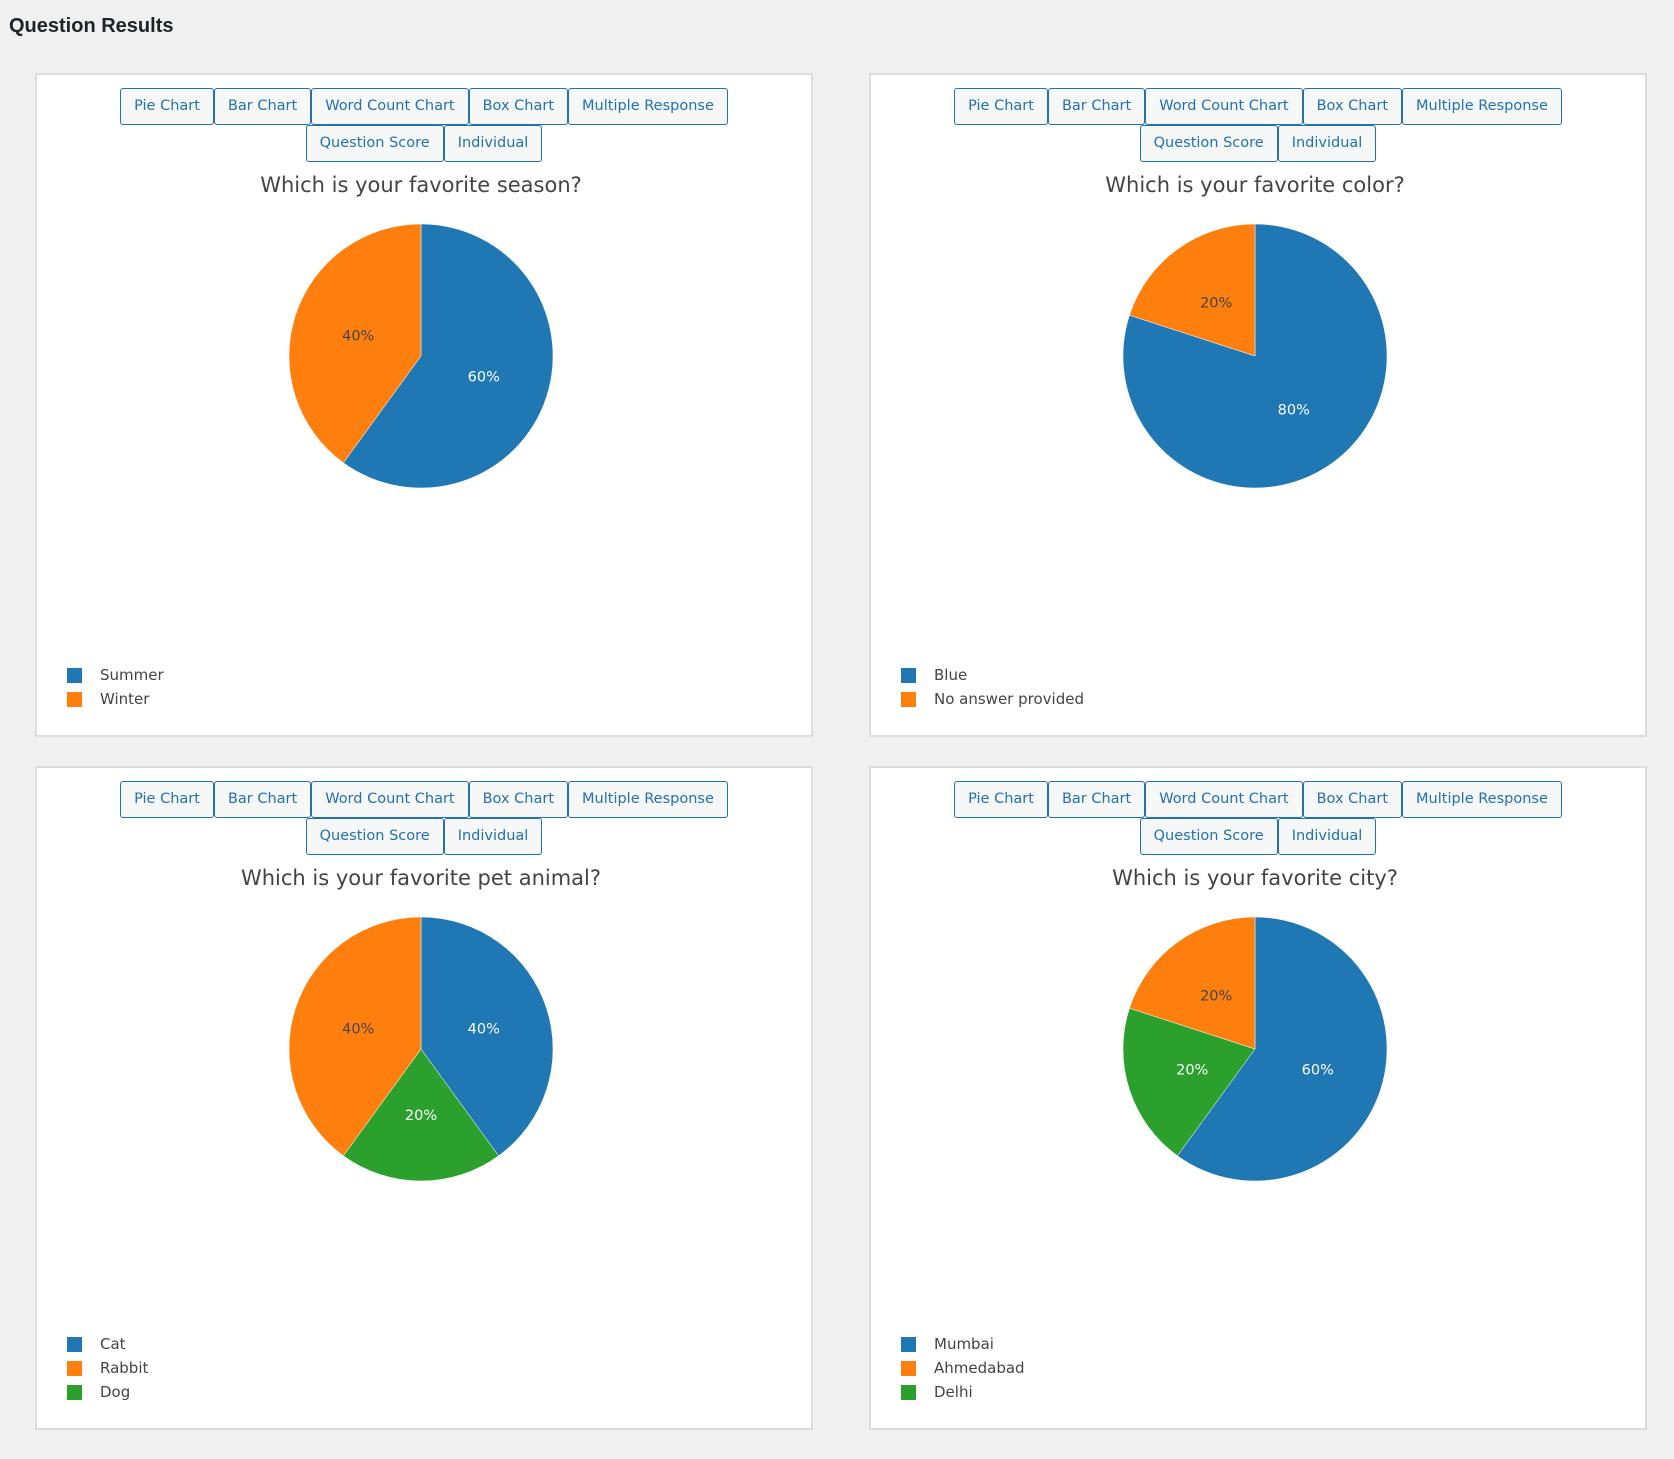 This screenshot has width=1674, height=1459. Describe the element at coordinates (132, 675) in the screenshot. I see `legend-label: Summer` at that location.